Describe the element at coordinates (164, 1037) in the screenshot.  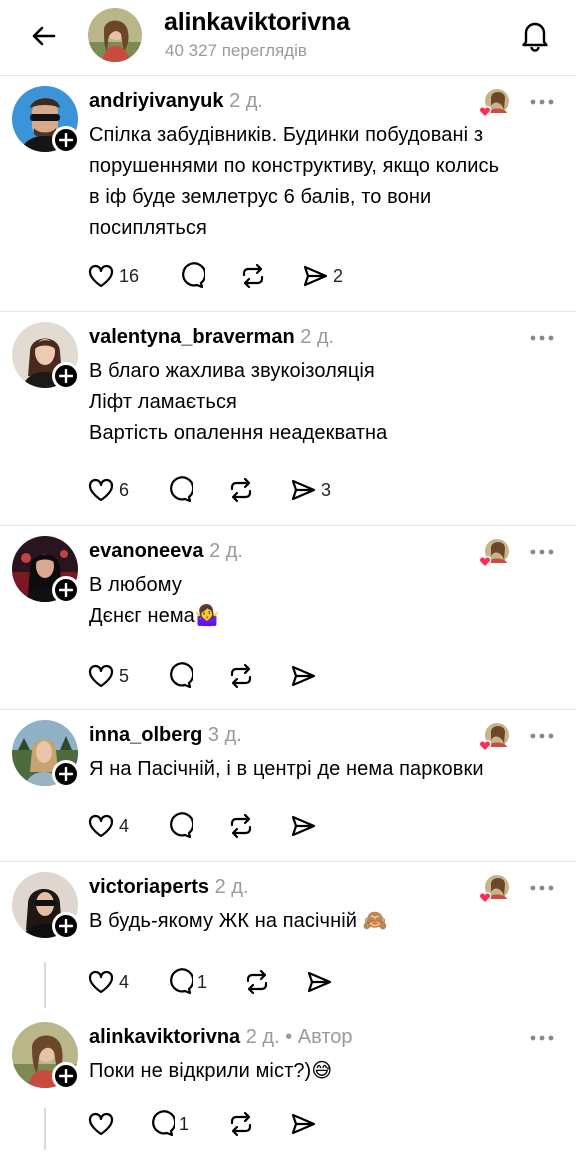
I see `username: alinkaviktorivna` at that location.